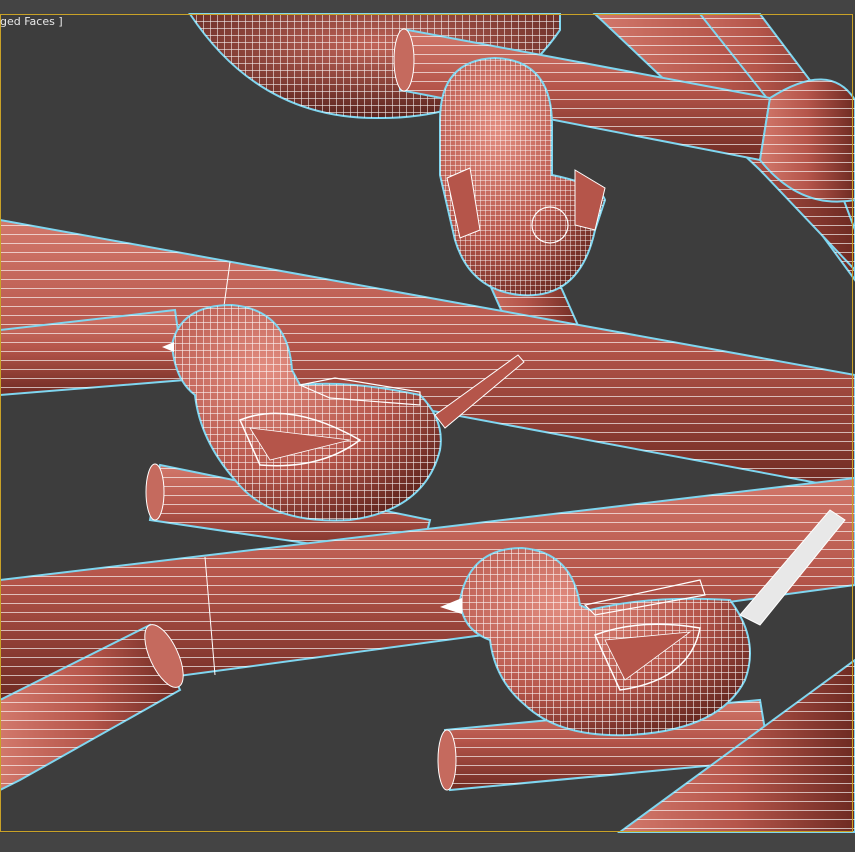 The width and height of the screenshot is (855, 852). Describe the element at coordinates (427, 842) in the screenshot. I see `viewport-bottom-strip` at that location.